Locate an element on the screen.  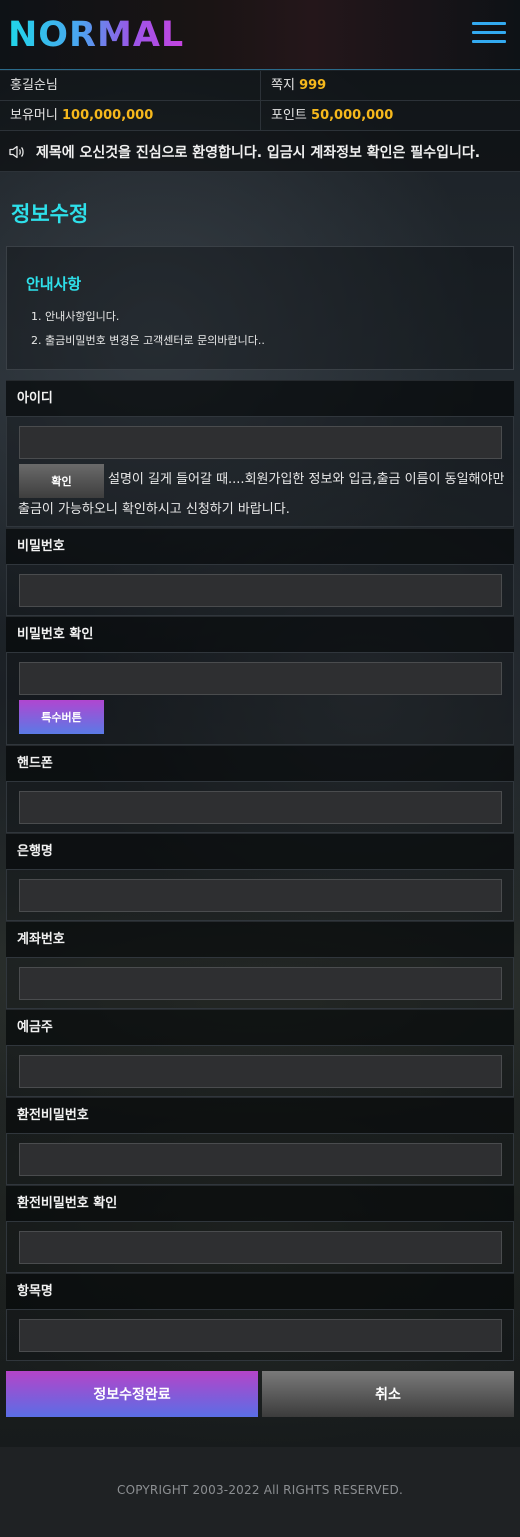
withdraw-password-confirm-input is located at coordinates (260, 1247).